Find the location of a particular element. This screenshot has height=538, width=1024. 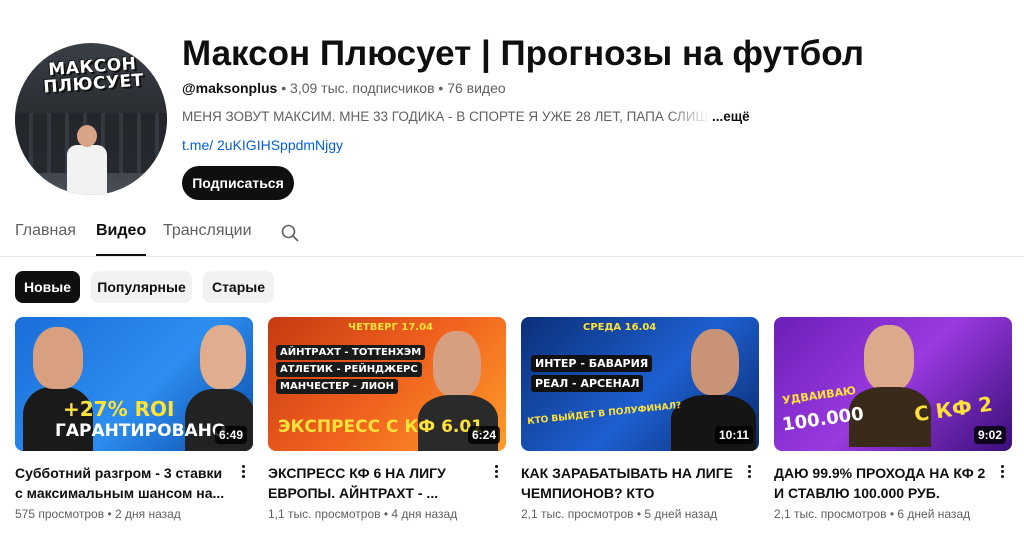

video-duration: 10:11 is located at coordinates (733, 435).